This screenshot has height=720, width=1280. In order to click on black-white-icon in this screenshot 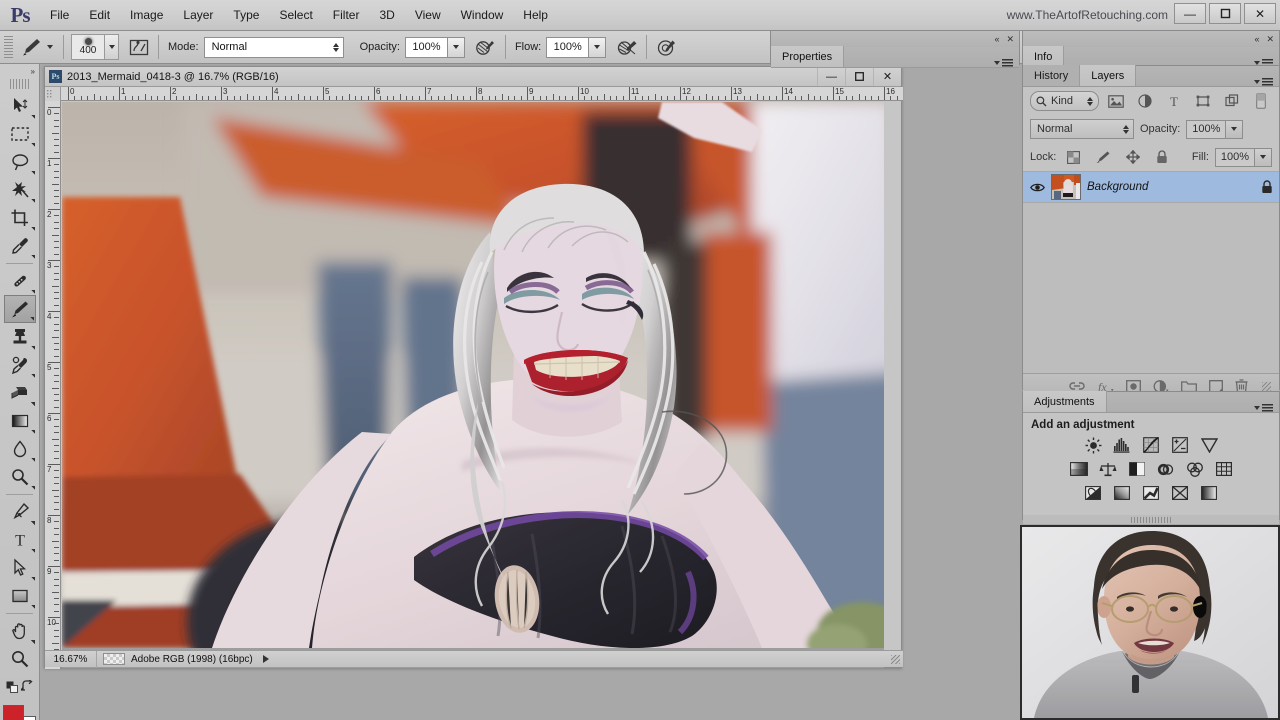, I will do `click(1137, 469)`.